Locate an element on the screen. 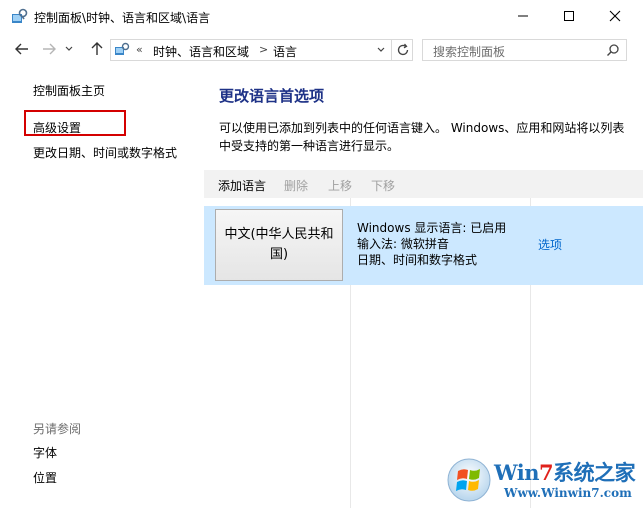  forward-button is located at coordinates (49, 50).